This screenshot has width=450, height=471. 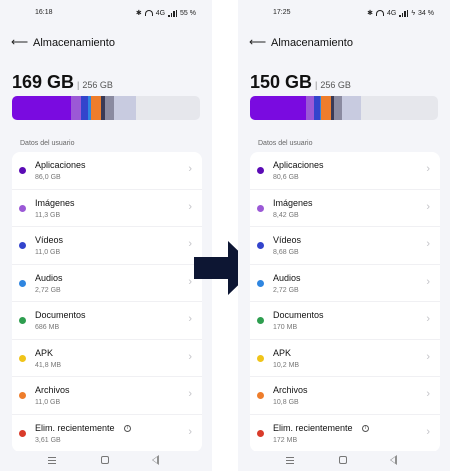 I want to click on category-size: 10,2 MB, so click(x=286, y=365).